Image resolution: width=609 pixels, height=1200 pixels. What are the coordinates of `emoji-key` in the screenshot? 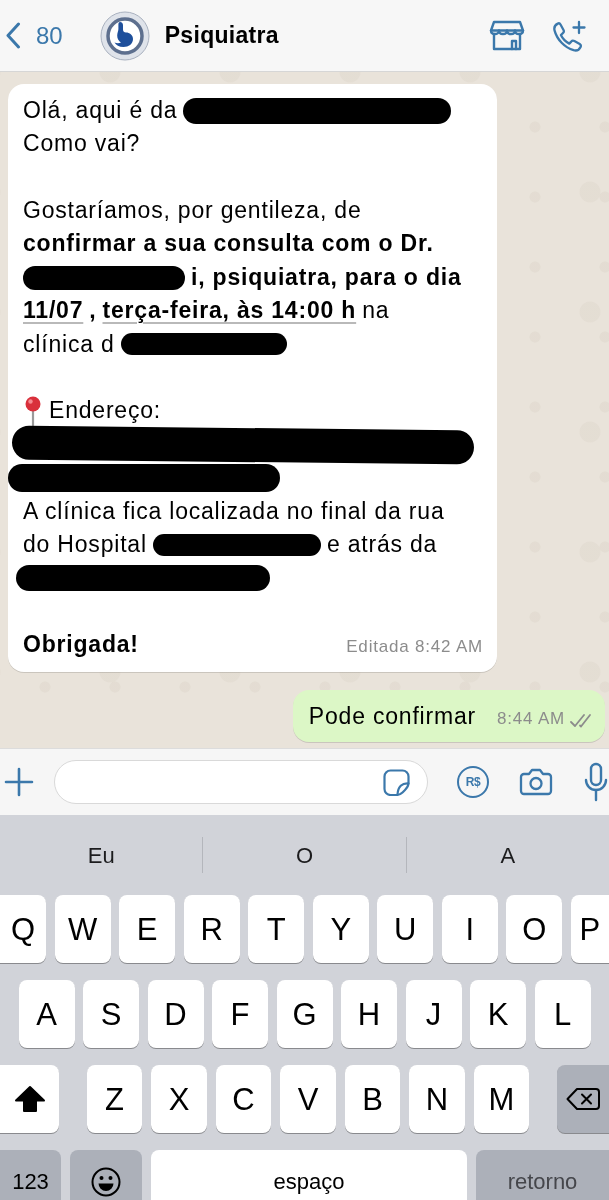 It's located at (106, 1175).